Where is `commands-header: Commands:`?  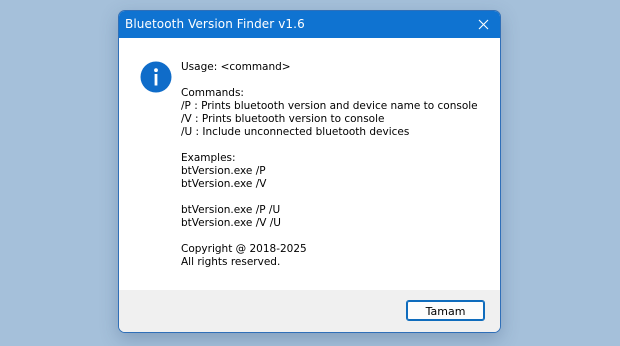
commands-header: Commands: is located at coordinates (212, 93).